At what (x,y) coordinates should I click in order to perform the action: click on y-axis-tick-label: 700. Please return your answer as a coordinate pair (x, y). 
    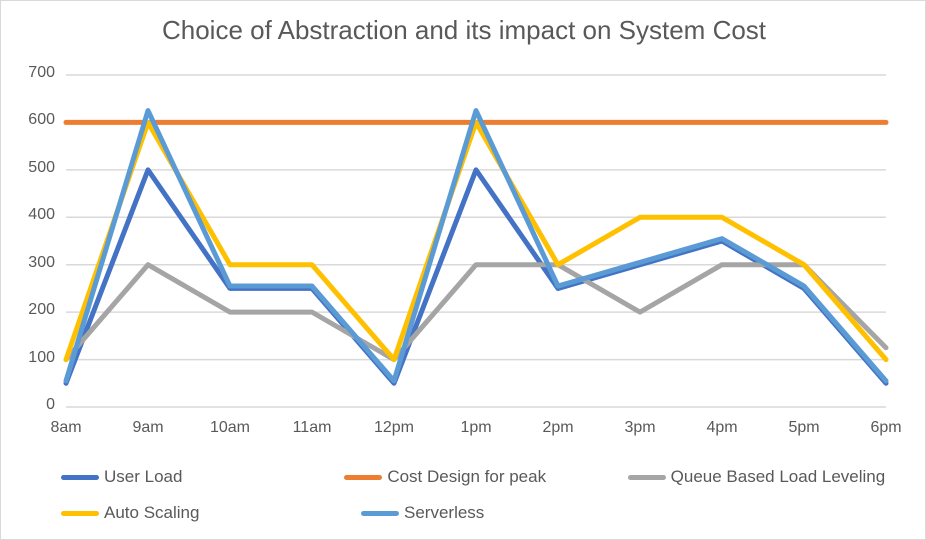
    Looking at the image, I should click on (41, 72).